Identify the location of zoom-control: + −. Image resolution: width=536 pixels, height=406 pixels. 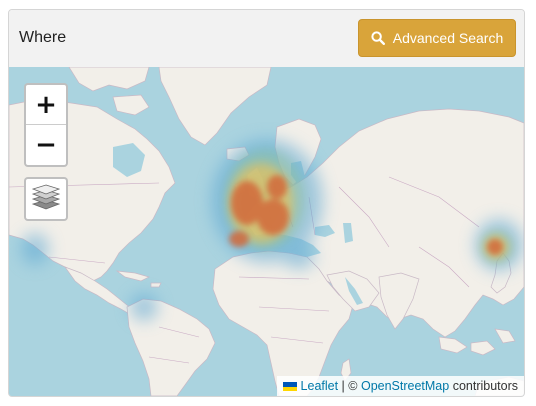
(46, 125).